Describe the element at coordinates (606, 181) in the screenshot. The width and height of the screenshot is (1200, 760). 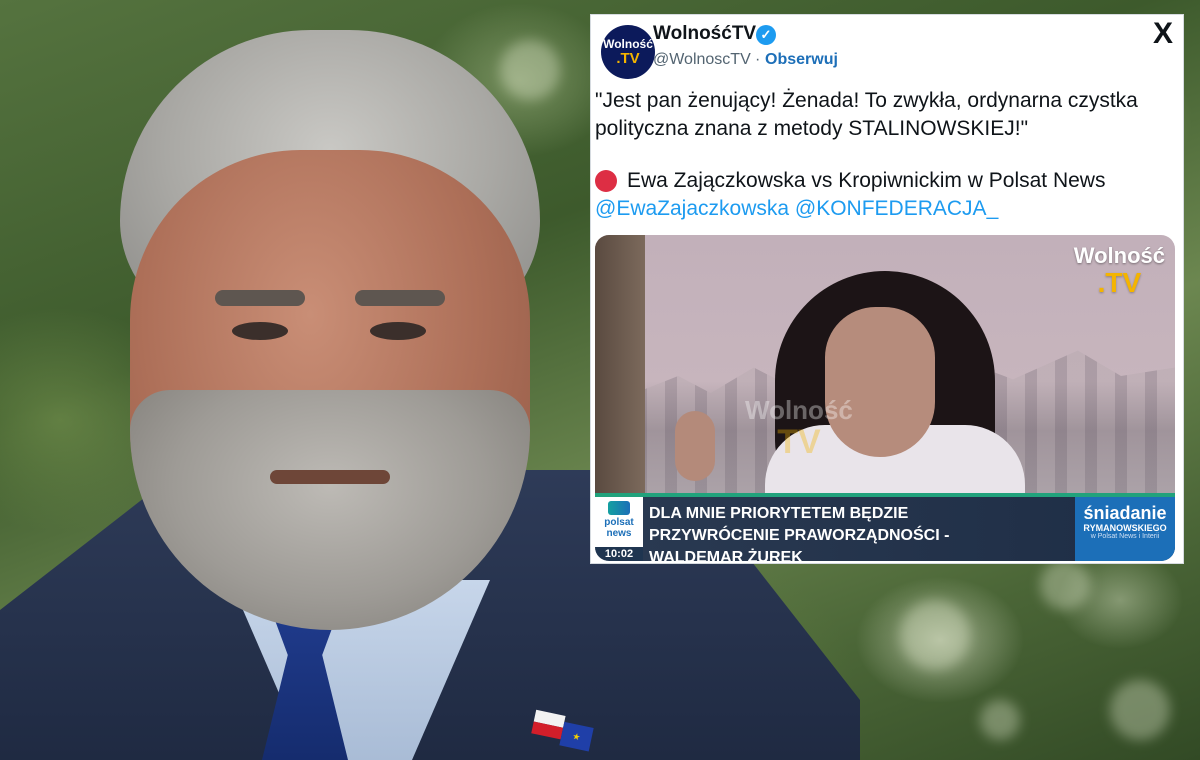
I see `red-circle-icon` at that location.